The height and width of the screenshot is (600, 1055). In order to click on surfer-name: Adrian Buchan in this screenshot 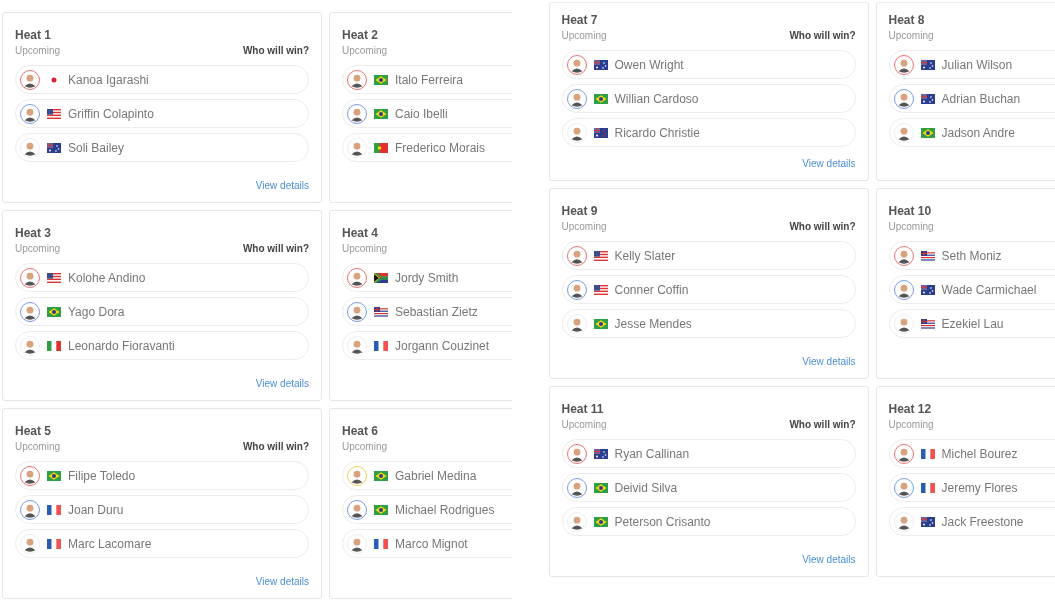, I will do `click(981, 98)`.